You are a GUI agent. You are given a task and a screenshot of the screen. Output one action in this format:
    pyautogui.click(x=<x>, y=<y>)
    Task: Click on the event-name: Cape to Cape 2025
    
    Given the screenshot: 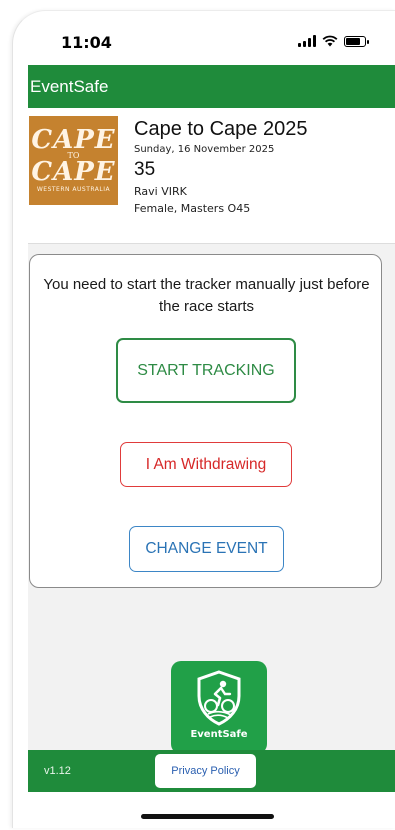 What is the action you would take?
    pyautogui.click(x=221, y=129)
    